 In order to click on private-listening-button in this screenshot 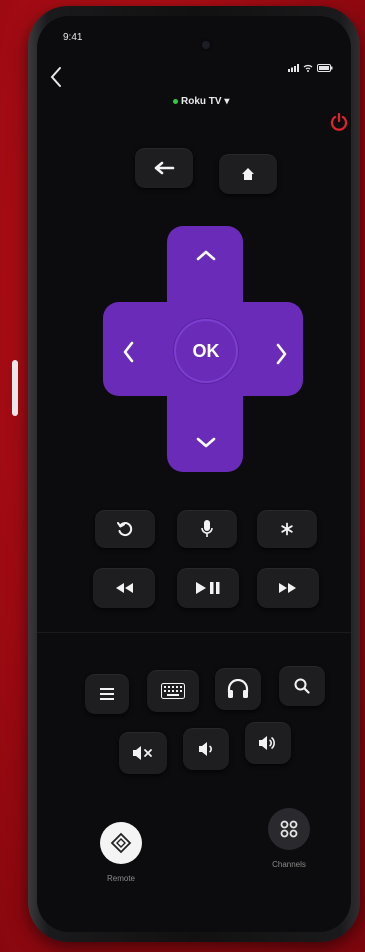, I will do `click(238, 689)`.